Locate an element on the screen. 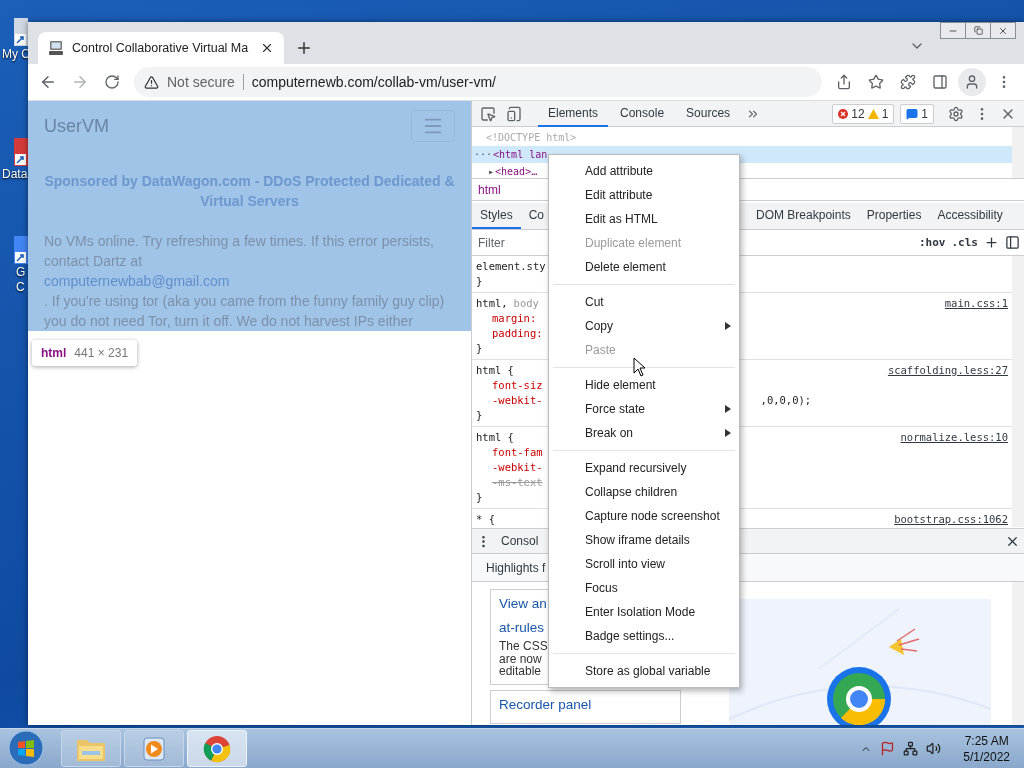 This screenshot has height=768, width=1024. menu-item: Scroll into view is located at coordinates (644, 564).